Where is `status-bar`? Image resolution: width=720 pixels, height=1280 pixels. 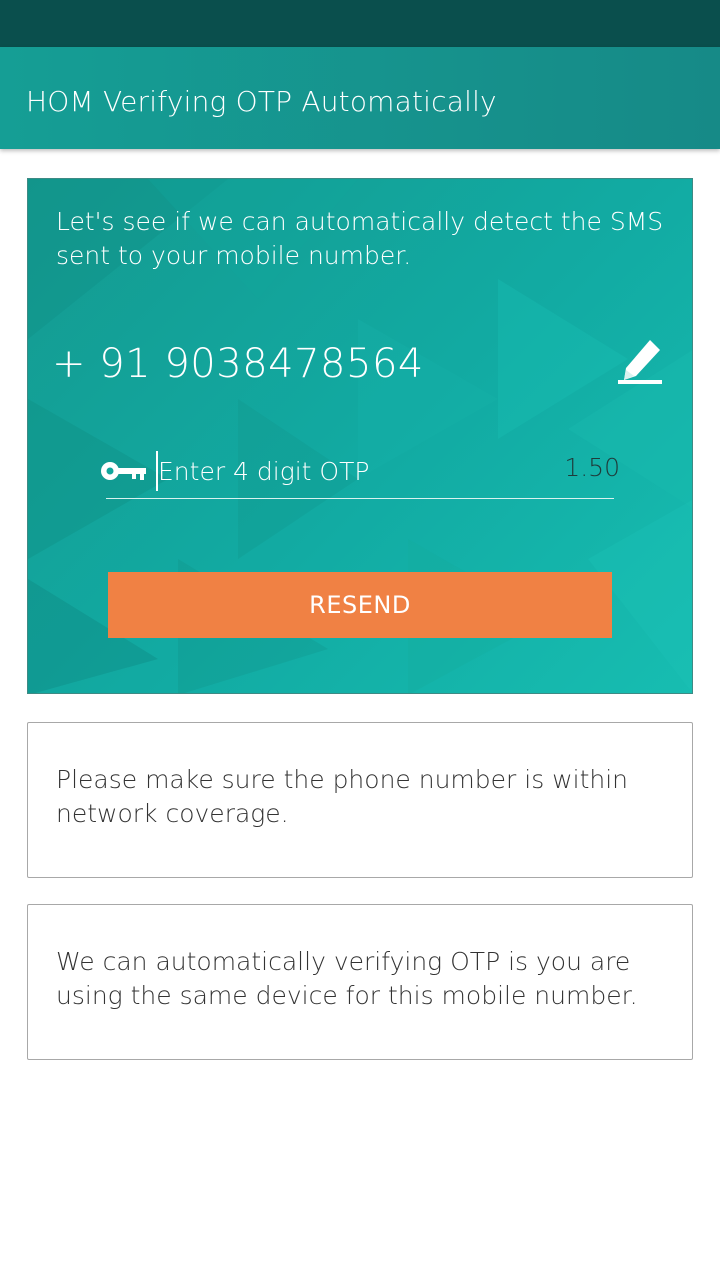
status-bar is located at coordinates (360, 23).